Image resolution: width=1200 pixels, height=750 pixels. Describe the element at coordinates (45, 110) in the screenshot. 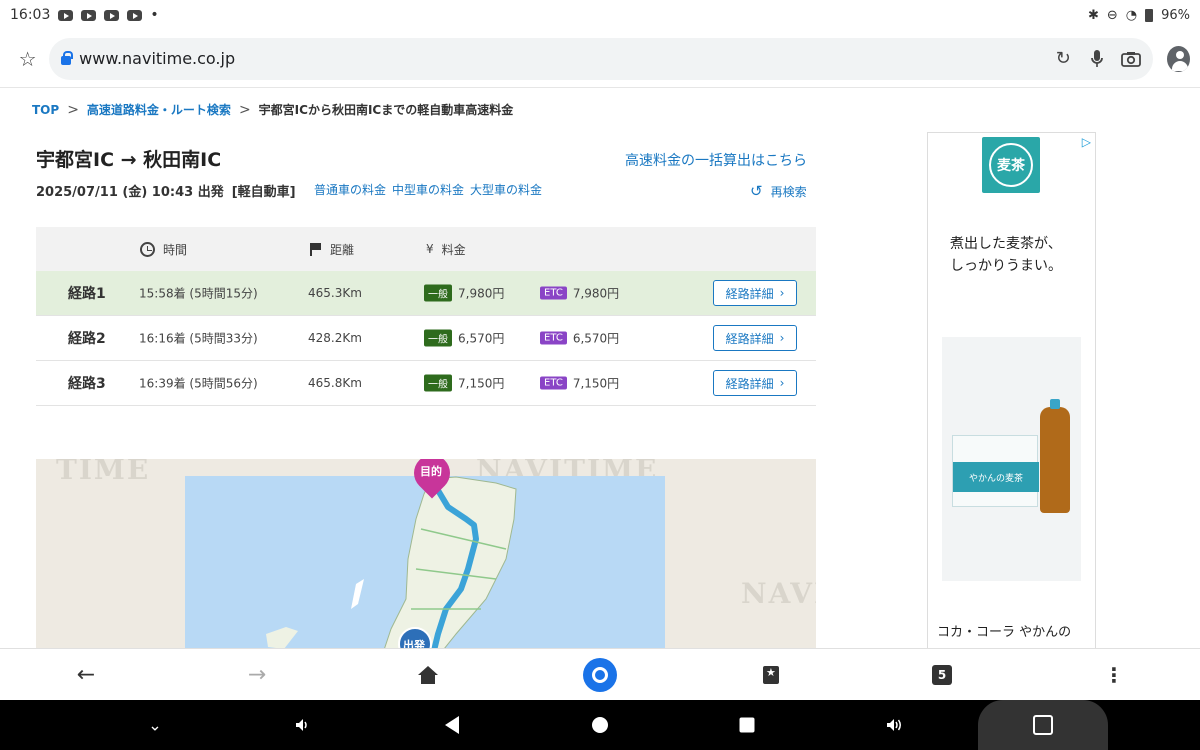

I see `breadcrumb-top-link: TOP` at that location.